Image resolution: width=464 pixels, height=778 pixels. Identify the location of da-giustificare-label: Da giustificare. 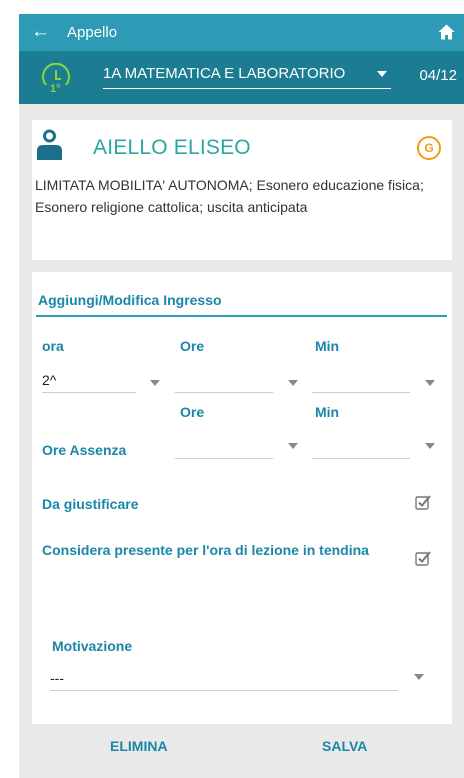
(90, 504).